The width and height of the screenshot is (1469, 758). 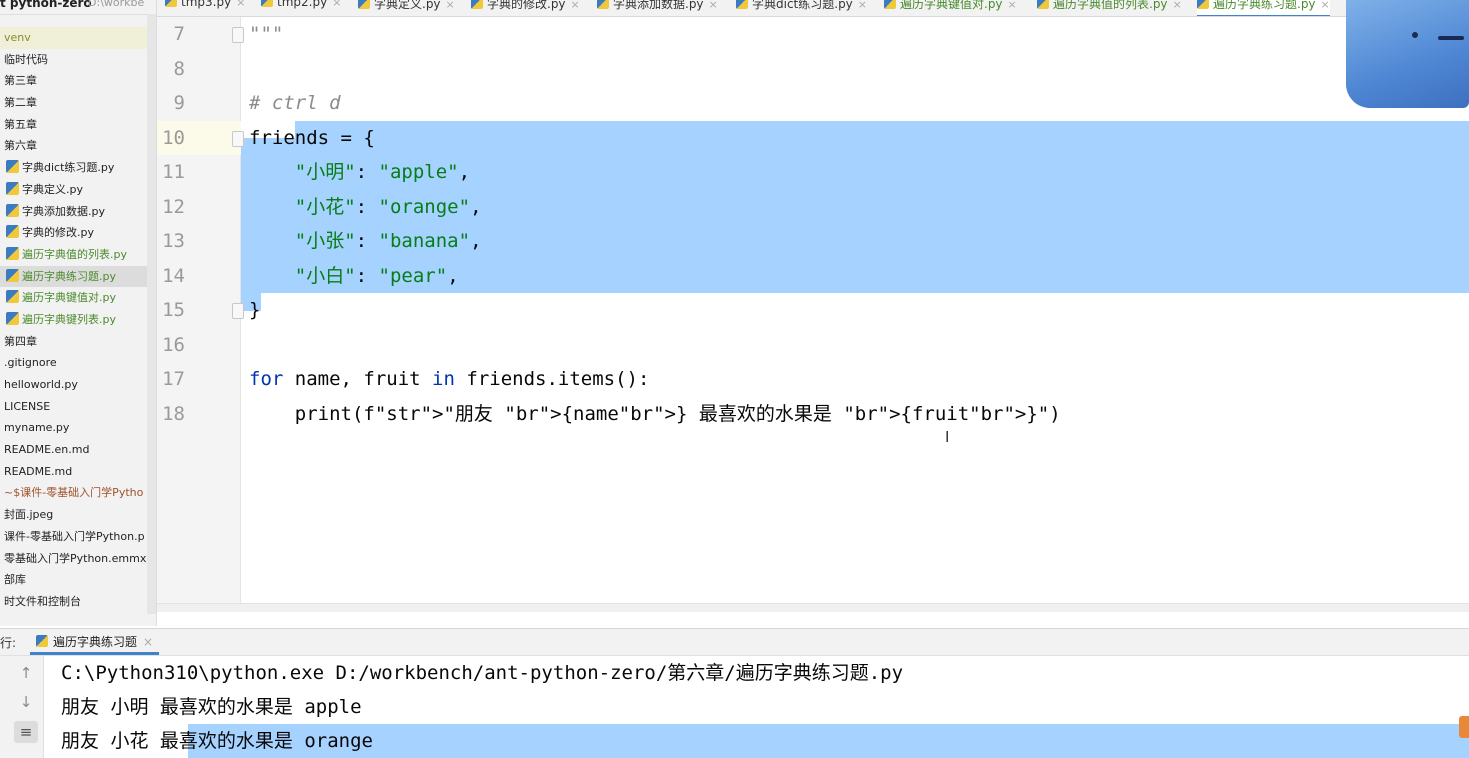 I want to click on editor-tab: tmp3.py ×, so click(x=205, y=7).